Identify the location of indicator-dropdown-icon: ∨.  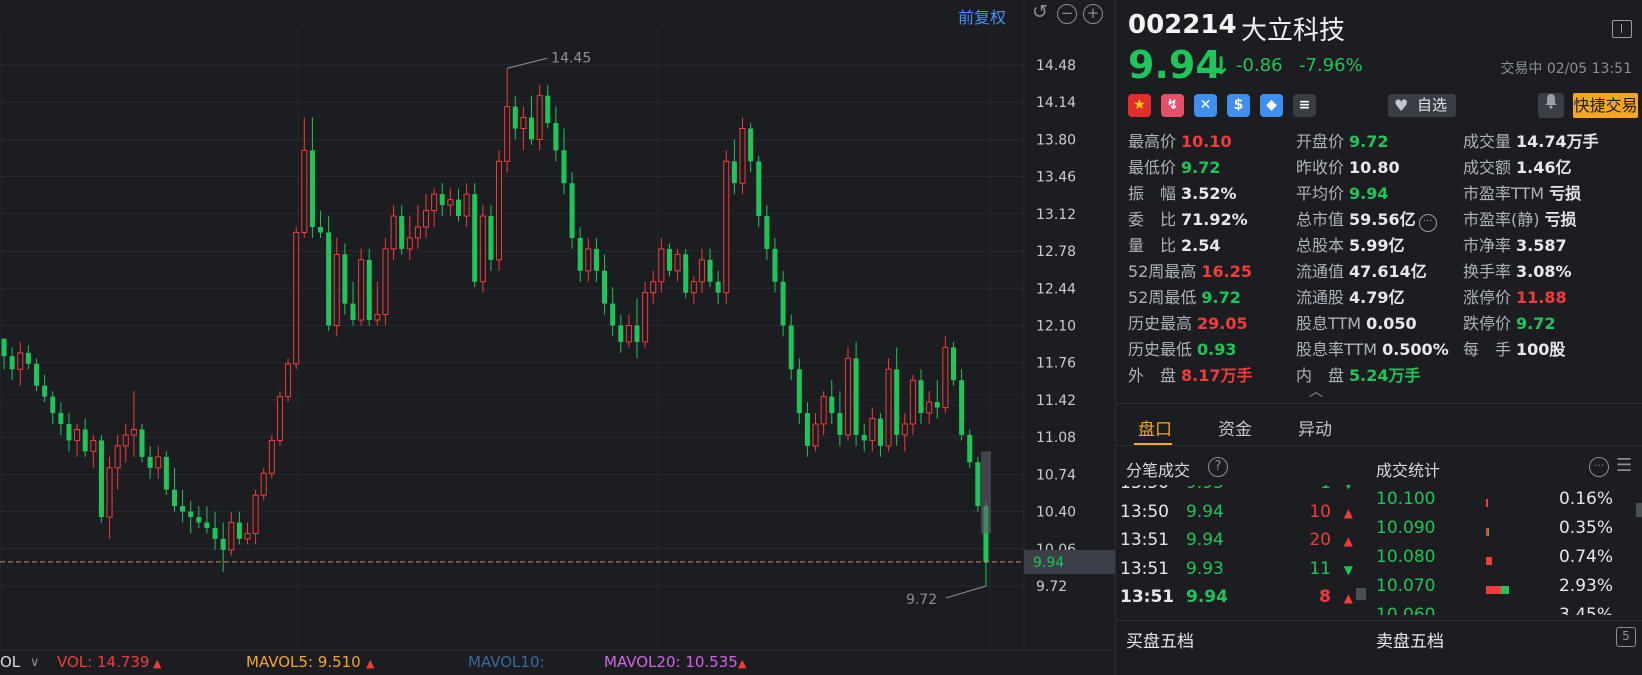
(35, 662).